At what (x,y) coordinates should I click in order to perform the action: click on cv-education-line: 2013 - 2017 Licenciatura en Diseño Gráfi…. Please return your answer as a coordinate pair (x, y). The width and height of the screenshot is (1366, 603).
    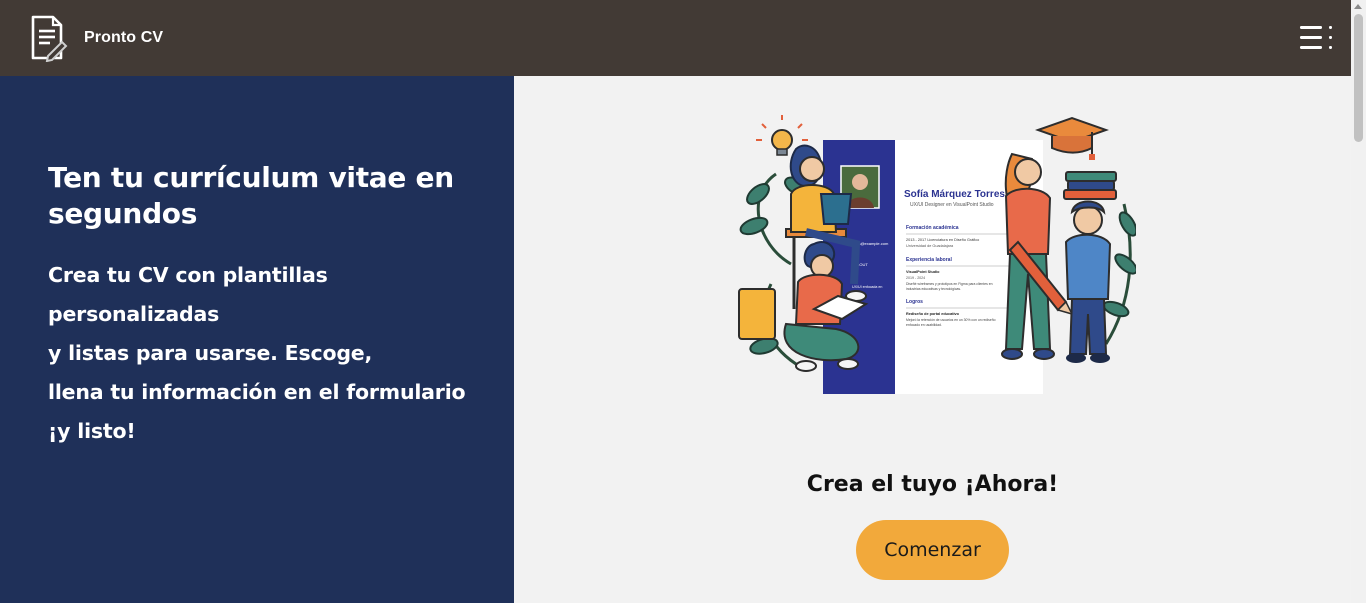
    Looking at the image, I should click on (942, 240).